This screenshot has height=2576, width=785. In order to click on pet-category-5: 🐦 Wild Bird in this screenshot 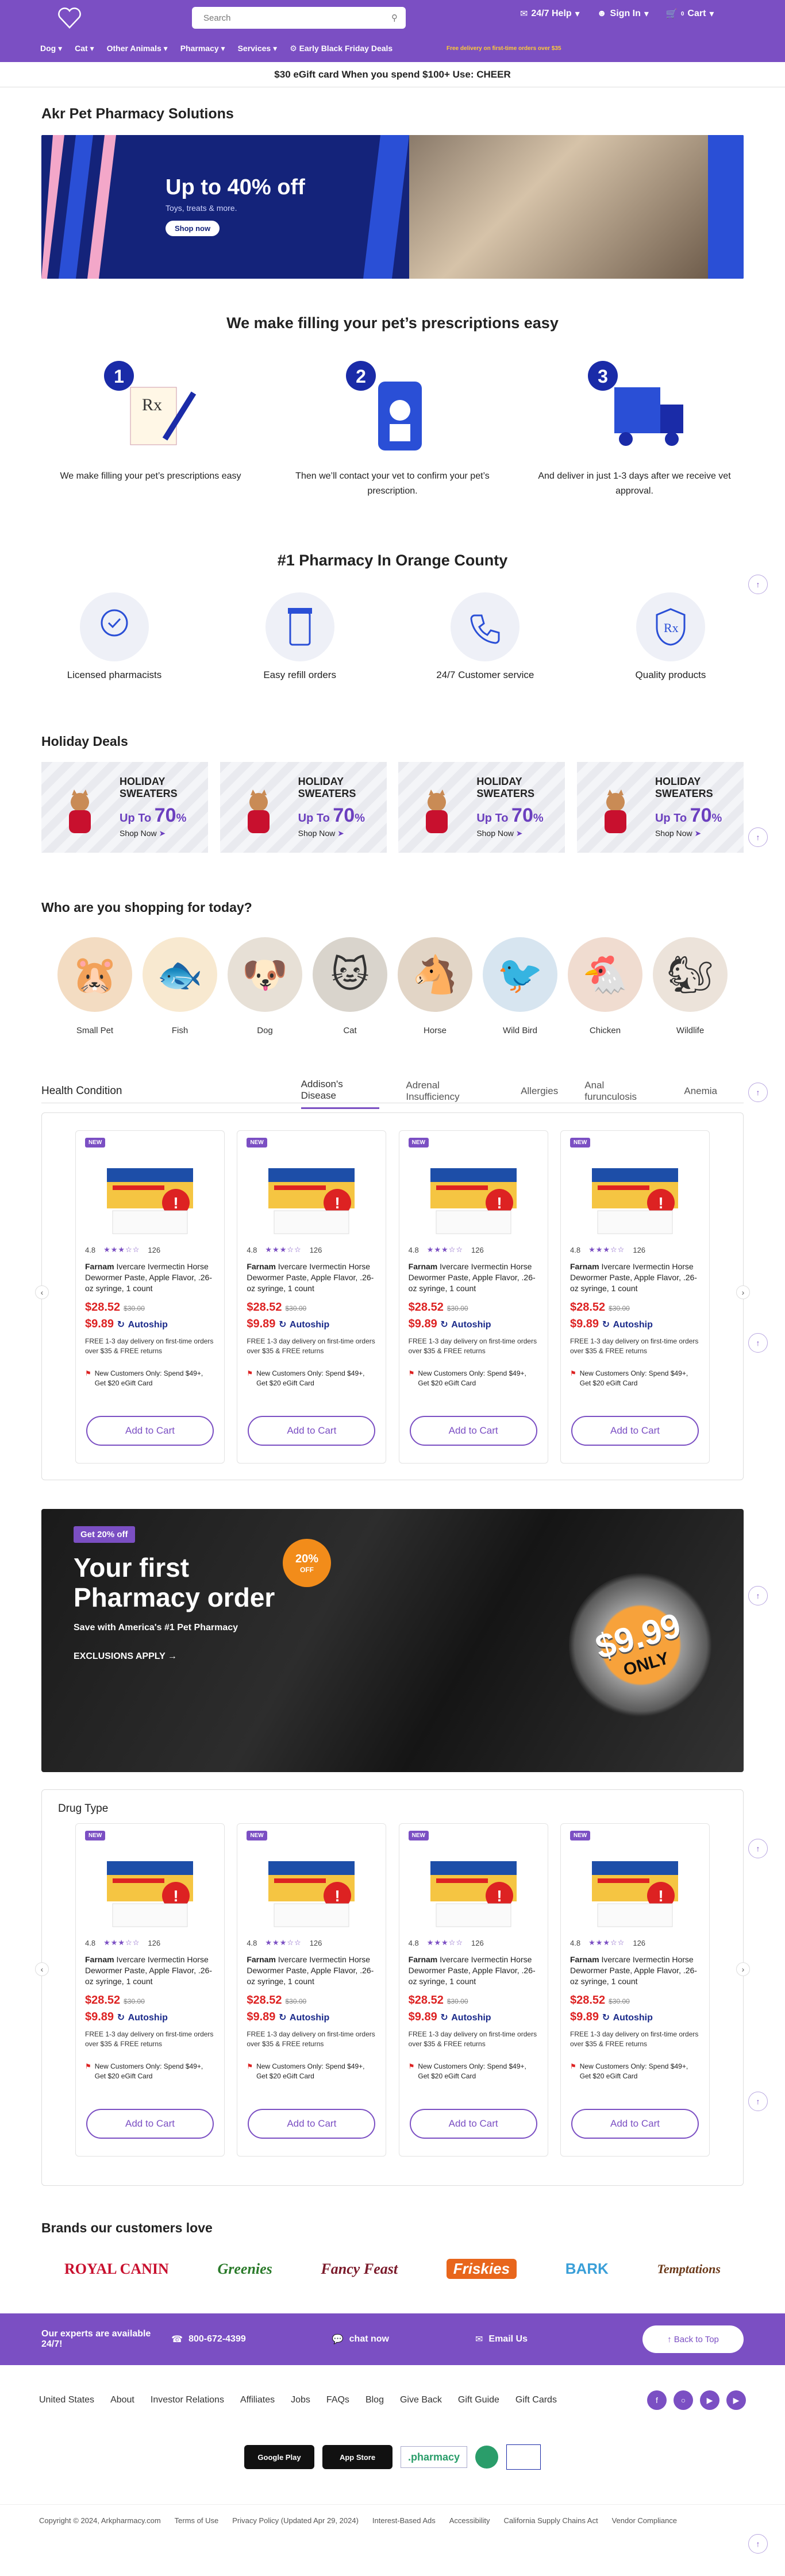, I will do `click(520, 986)`.